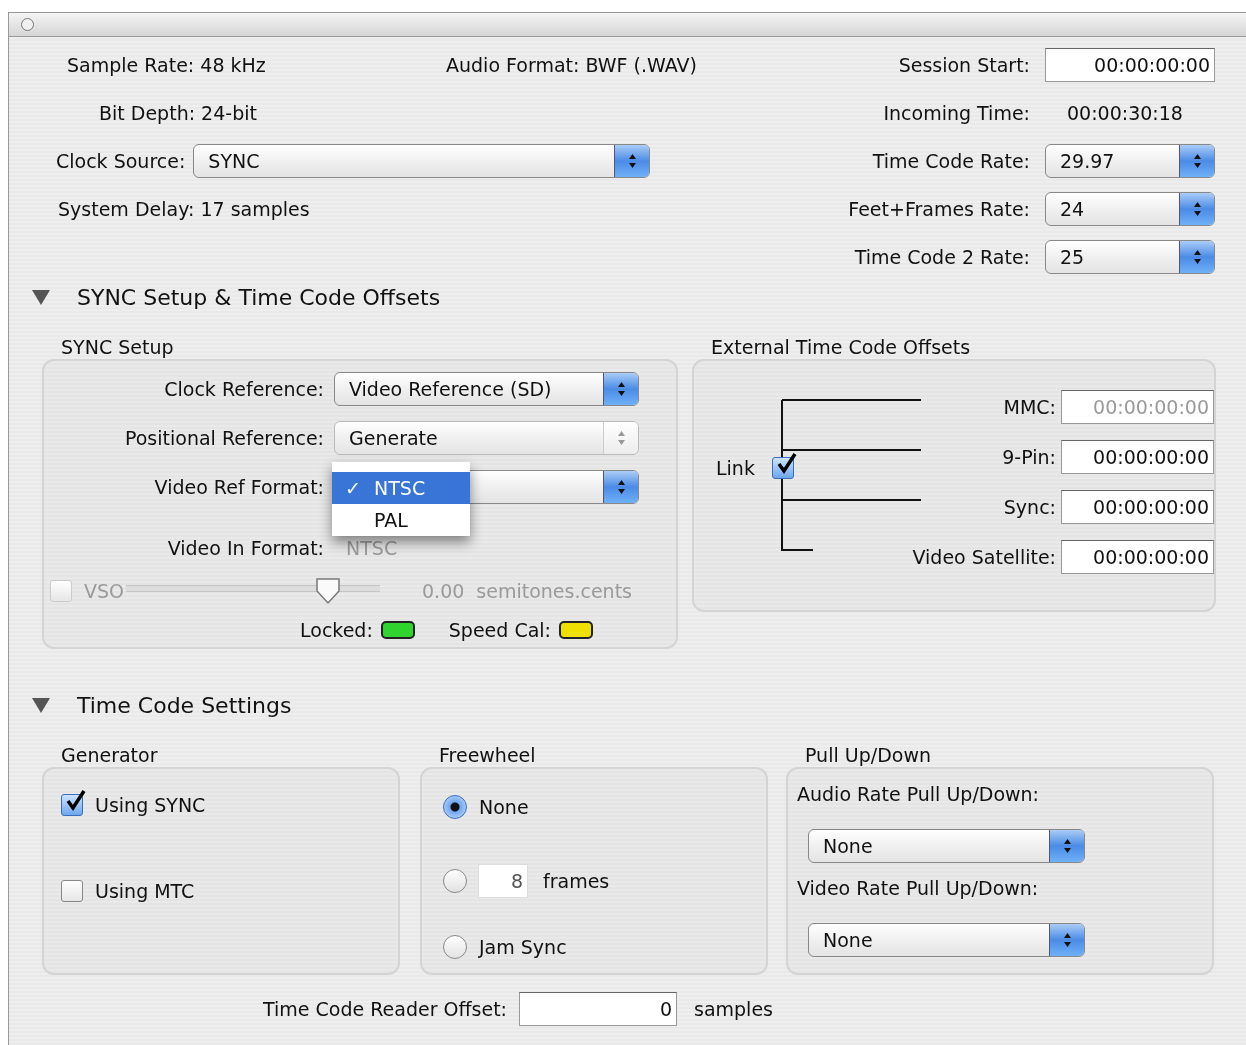 The image size is (1246, 1045). Describe the element at coordinates (372, 547) in the screenshot. I see `video-in-format-value: NTSC` at that location.